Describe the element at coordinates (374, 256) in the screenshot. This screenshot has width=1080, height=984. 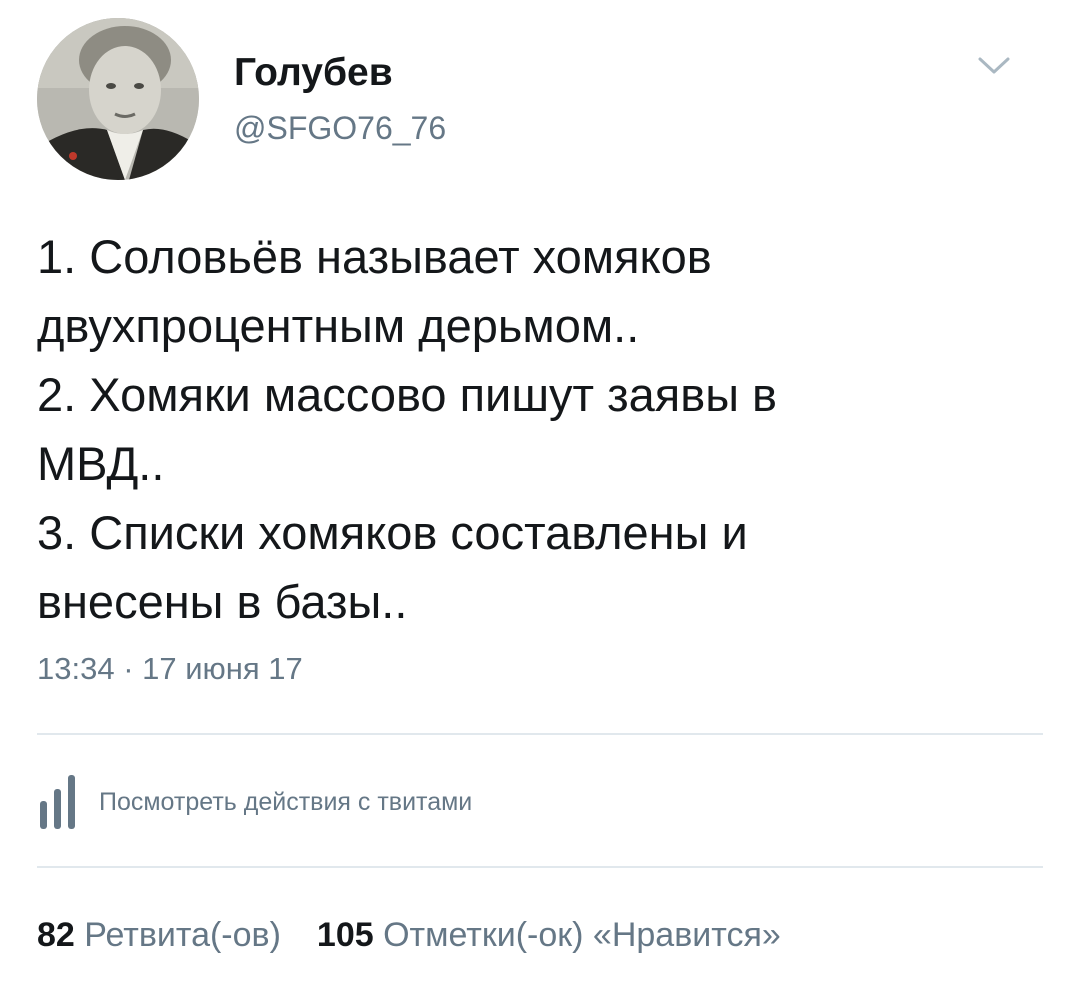
I see `tweet-text-line: 1. Соловьёв называет хомяков` at that location.